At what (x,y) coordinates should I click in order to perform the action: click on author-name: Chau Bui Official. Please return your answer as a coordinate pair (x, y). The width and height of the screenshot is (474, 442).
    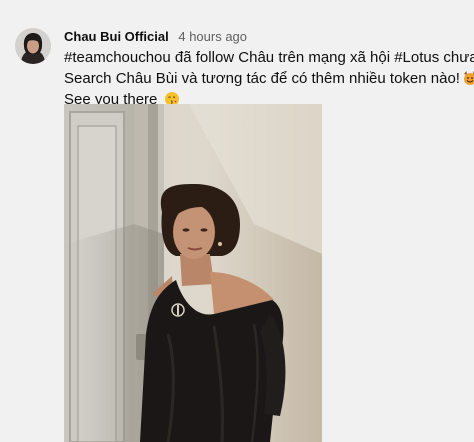
    Looking at the image, I should click on (116, 36).